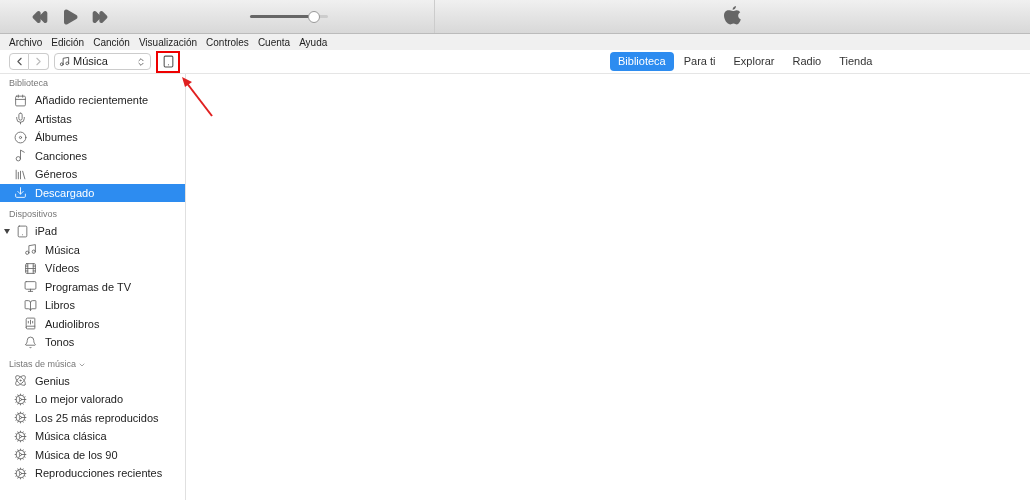 This screenshot has height=500, width=1030. I want to click on sidebar-item: Tonos, so click(92, 342).